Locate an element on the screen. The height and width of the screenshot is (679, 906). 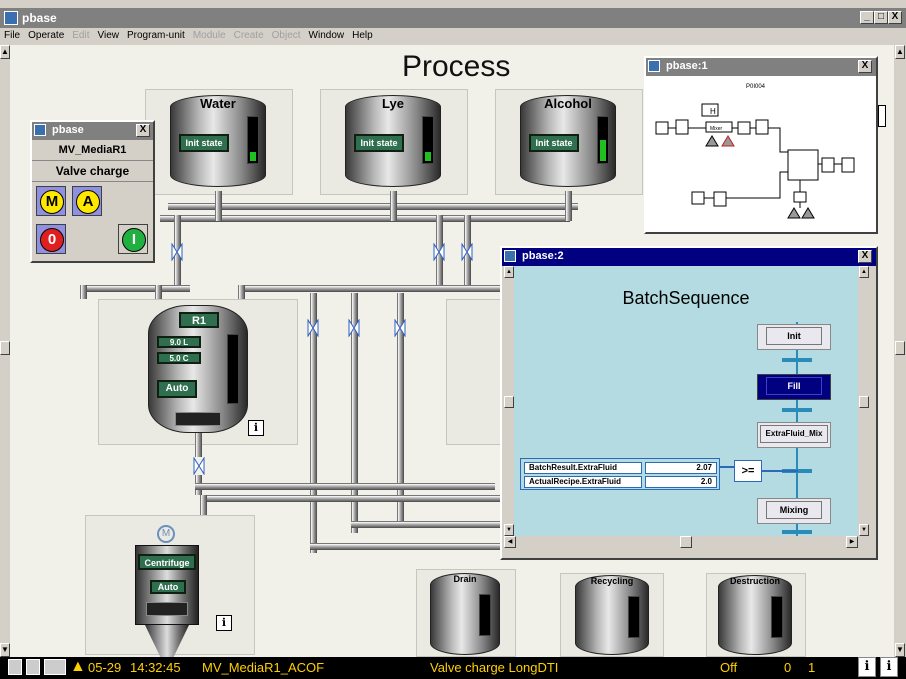
step-extrafluid-mix: ExtraFluid_Mix is located at coordinates (794, 435).